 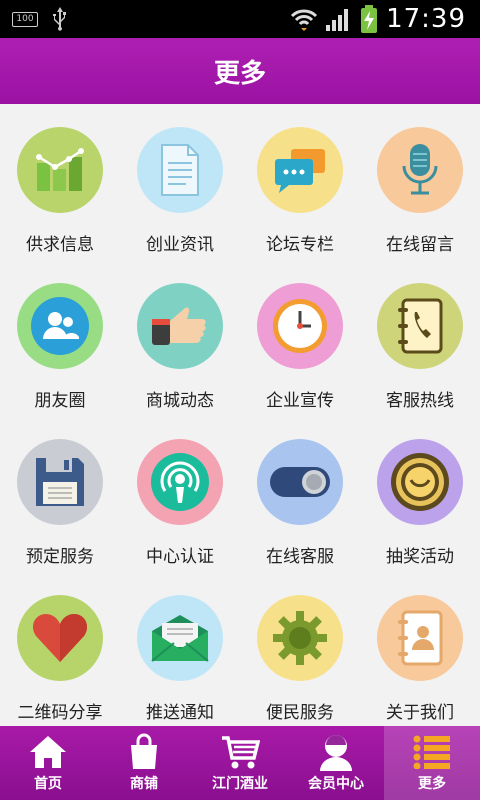 I want to click on grid-item-mall-news: 商城动态, so click(x=180, y=338).